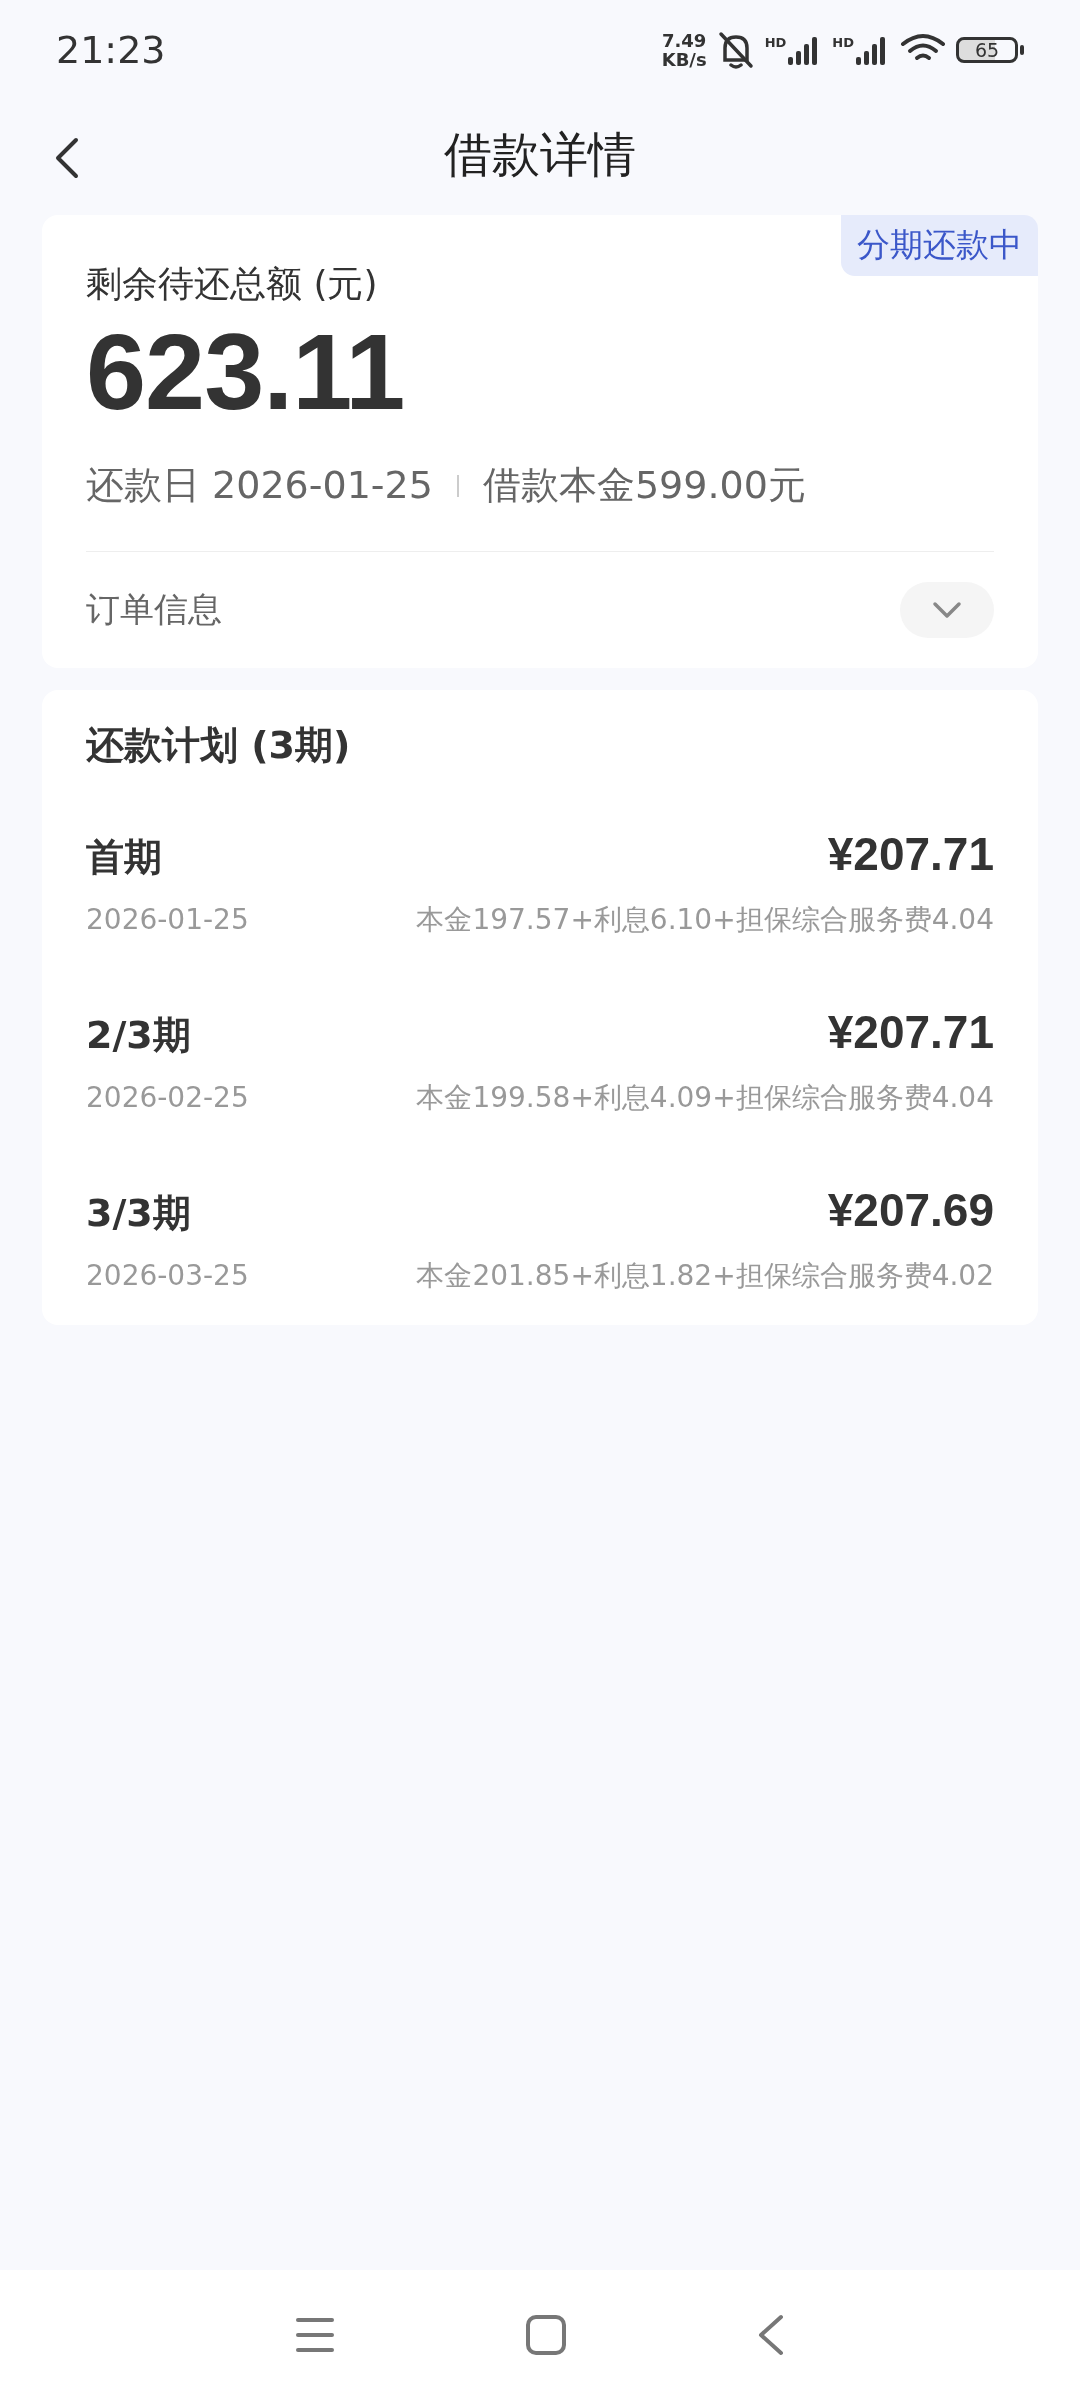 The image size is (1080, 2400). Describe the element at coordinates (540, 154) in the screenshot. I see `page-title: 借款详情` at that location.